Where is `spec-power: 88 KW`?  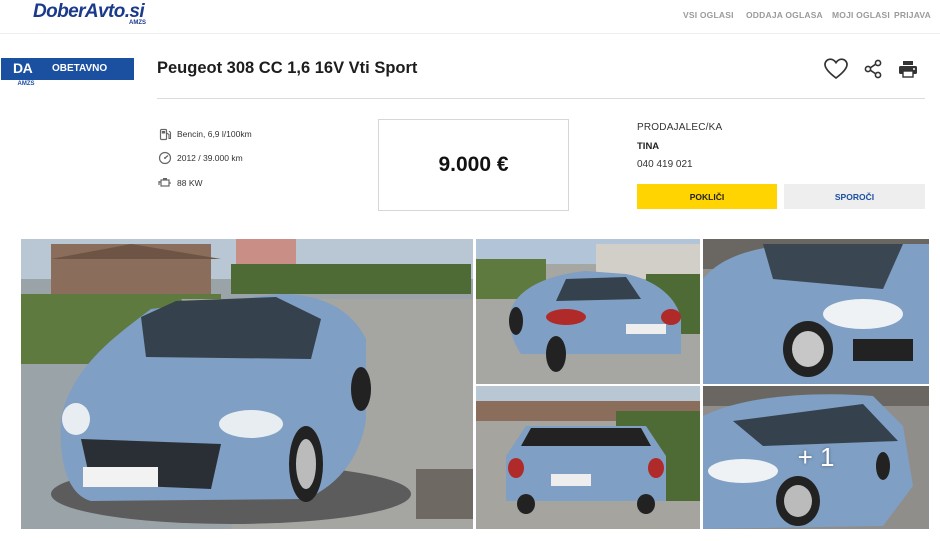 spec-power: 88 KW is located at coordinates (180, 183).